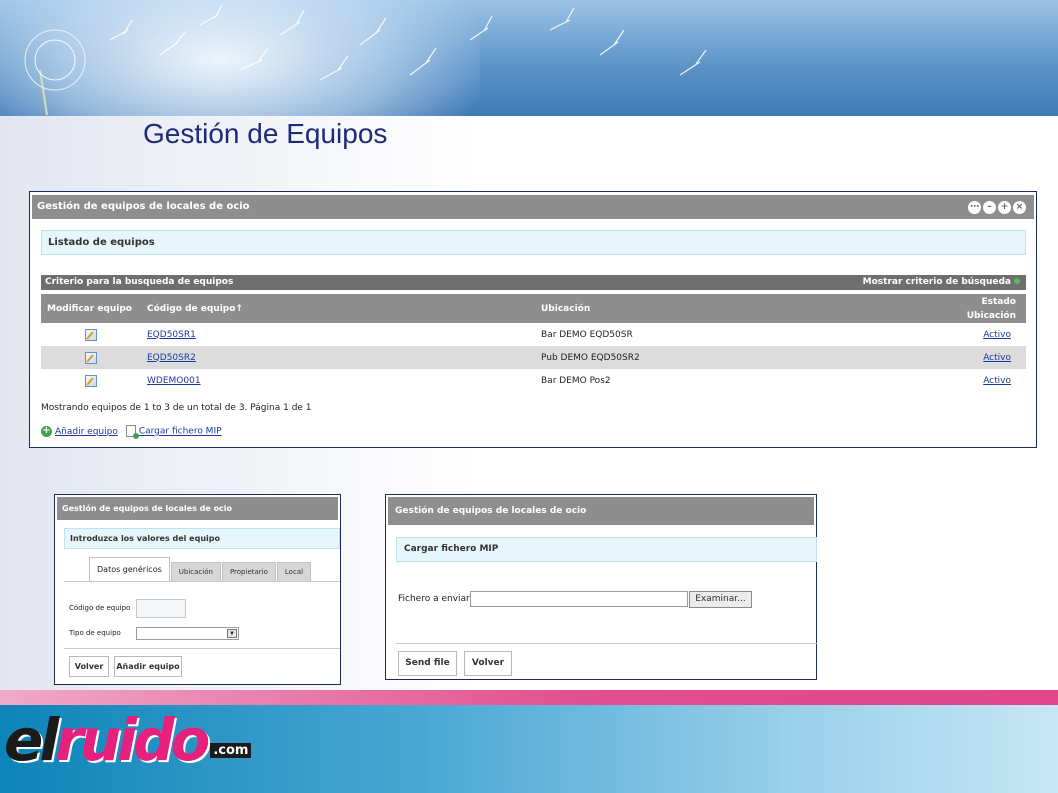 The width and height of the screenshot is (1058, 793). Describe the element at coordinates (533, 242) in the screenshot. I see `list-heading: Listado de equipos` at that location.